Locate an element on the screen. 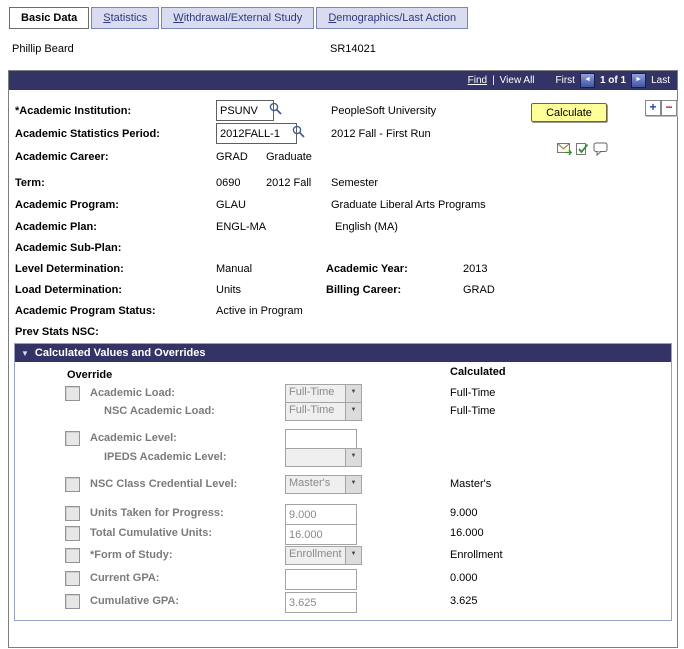 The width and height of the screenshot is (684, 649). nsc-class-credential-level-select: Master's ▼ is located at coordinates (323, 484).